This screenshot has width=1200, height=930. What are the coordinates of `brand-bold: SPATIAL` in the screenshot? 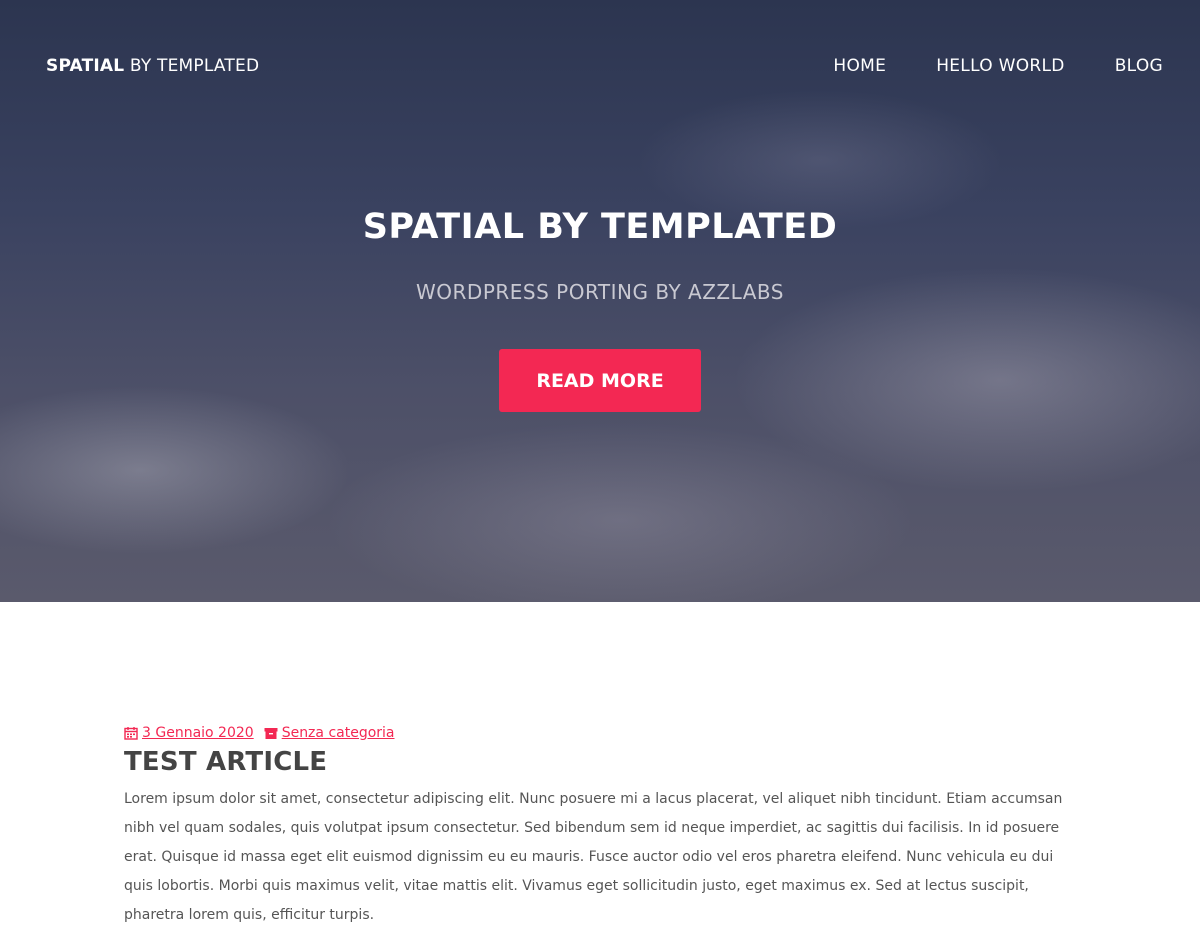 It's located at (85, 66).